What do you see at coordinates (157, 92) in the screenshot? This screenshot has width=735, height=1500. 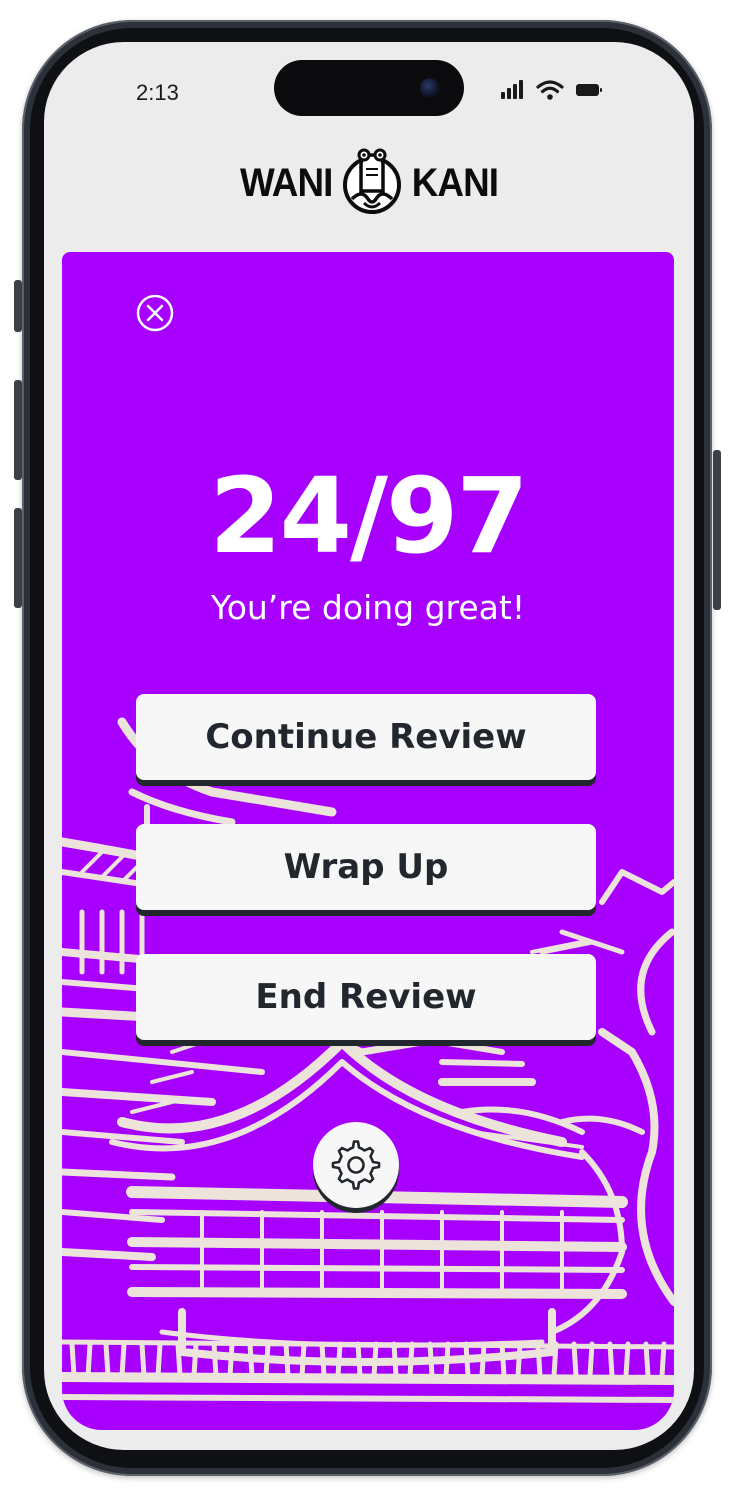 I see `status-time: 2:13` at bounding box center [157, 92].